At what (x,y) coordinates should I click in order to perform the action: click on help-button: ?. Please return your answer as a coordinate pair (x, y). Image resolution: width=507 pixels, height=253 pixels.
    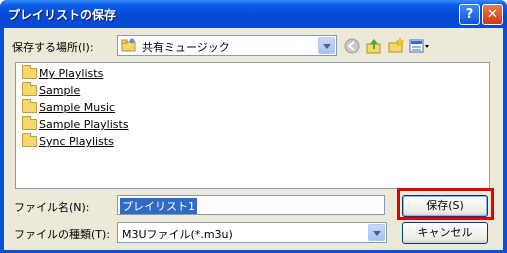
    Looking at the image, I should click on (469, 14).